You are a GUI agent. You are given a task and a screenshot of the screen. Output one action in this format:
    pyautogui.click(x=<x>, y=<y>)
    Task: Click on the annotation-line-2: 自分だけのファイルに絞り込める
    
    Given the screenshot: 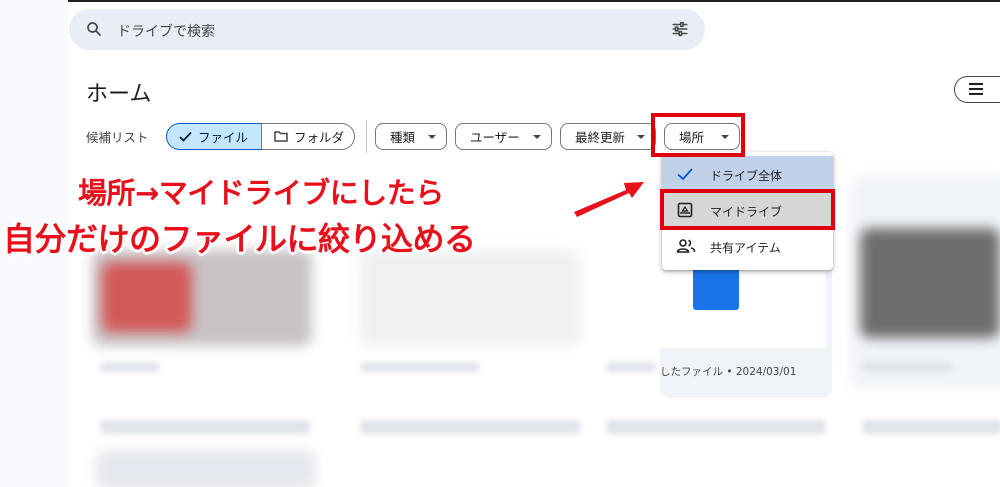 What is the action you would take?
    pyautogui.click(x=239, y=239)
    